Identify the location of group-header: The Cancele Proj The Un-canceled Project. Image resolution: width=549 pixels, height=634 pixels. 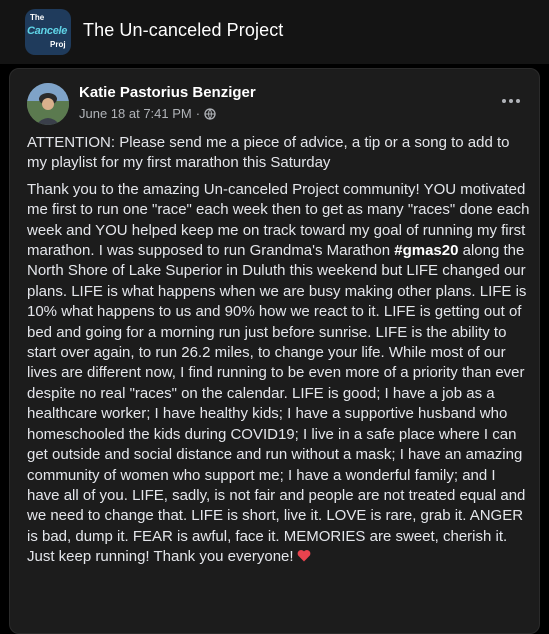
(274, 32).